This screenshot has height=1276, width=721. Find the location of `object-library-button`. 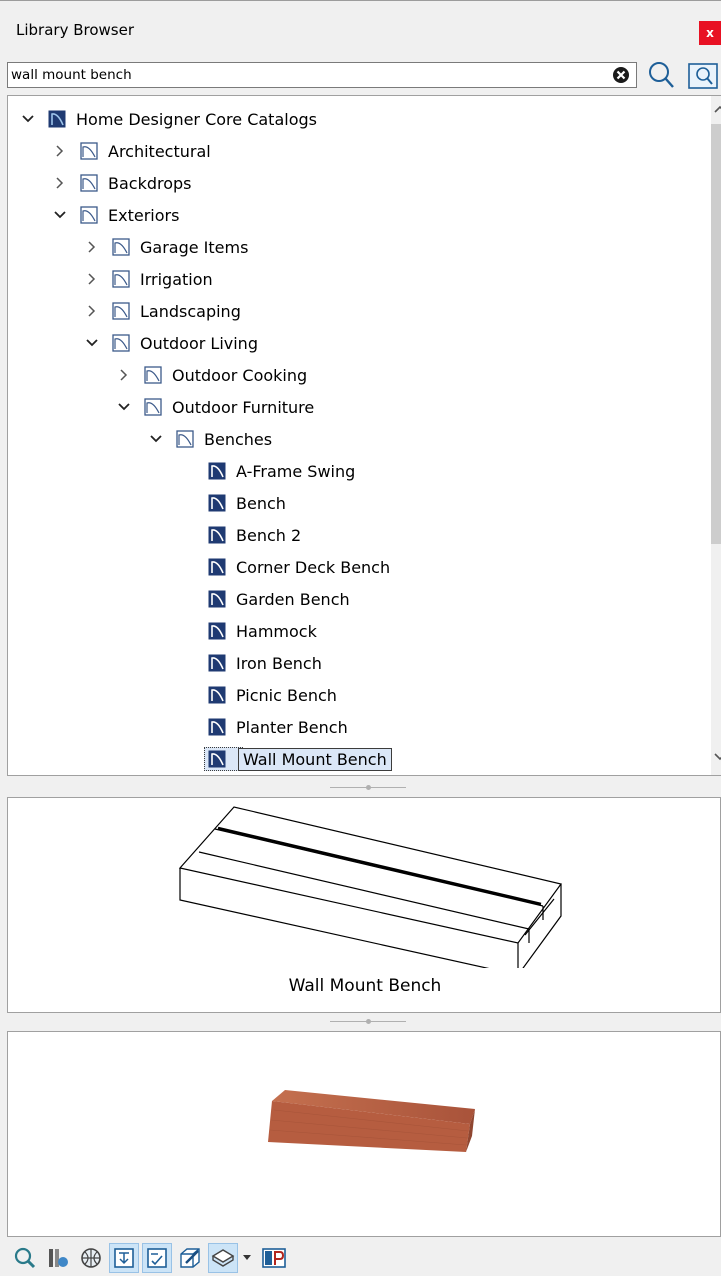

object-library-button is located at coordinates (58, 1258).